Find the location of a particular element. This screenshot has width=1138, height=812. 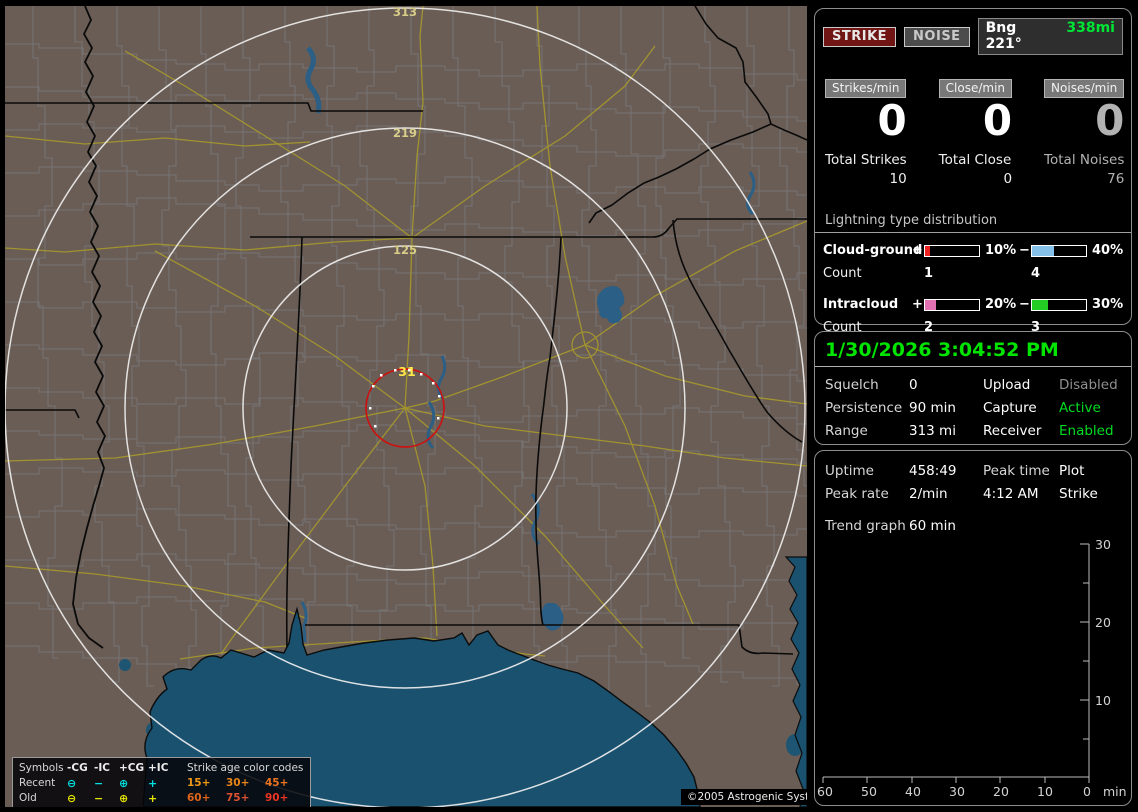

ic-negative-bar is located at coordinates (1059, 304).